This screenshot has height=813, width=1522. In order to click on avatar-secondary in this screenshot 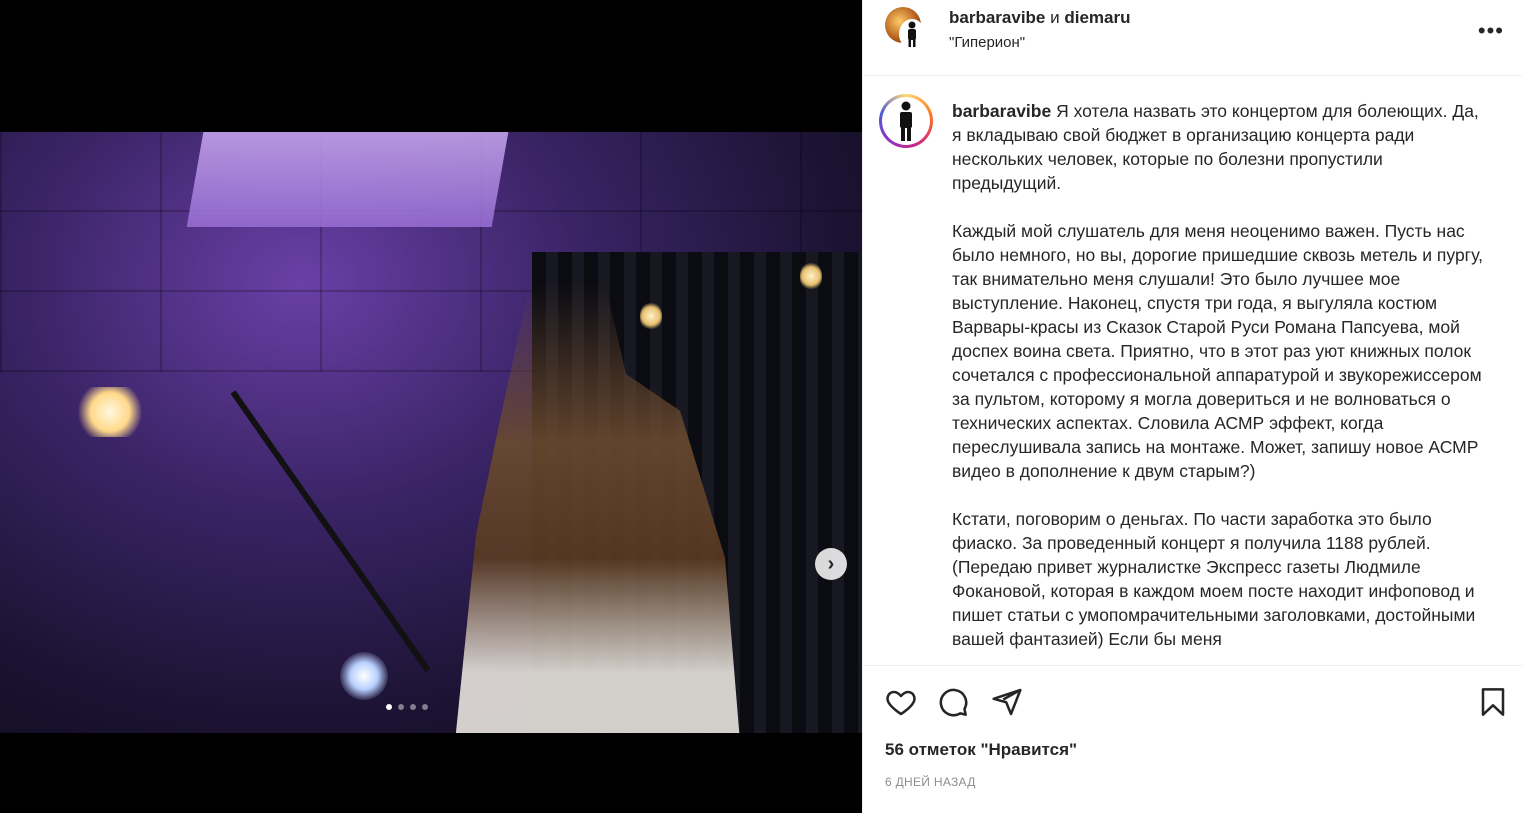, I will do `click(912, 34)`.